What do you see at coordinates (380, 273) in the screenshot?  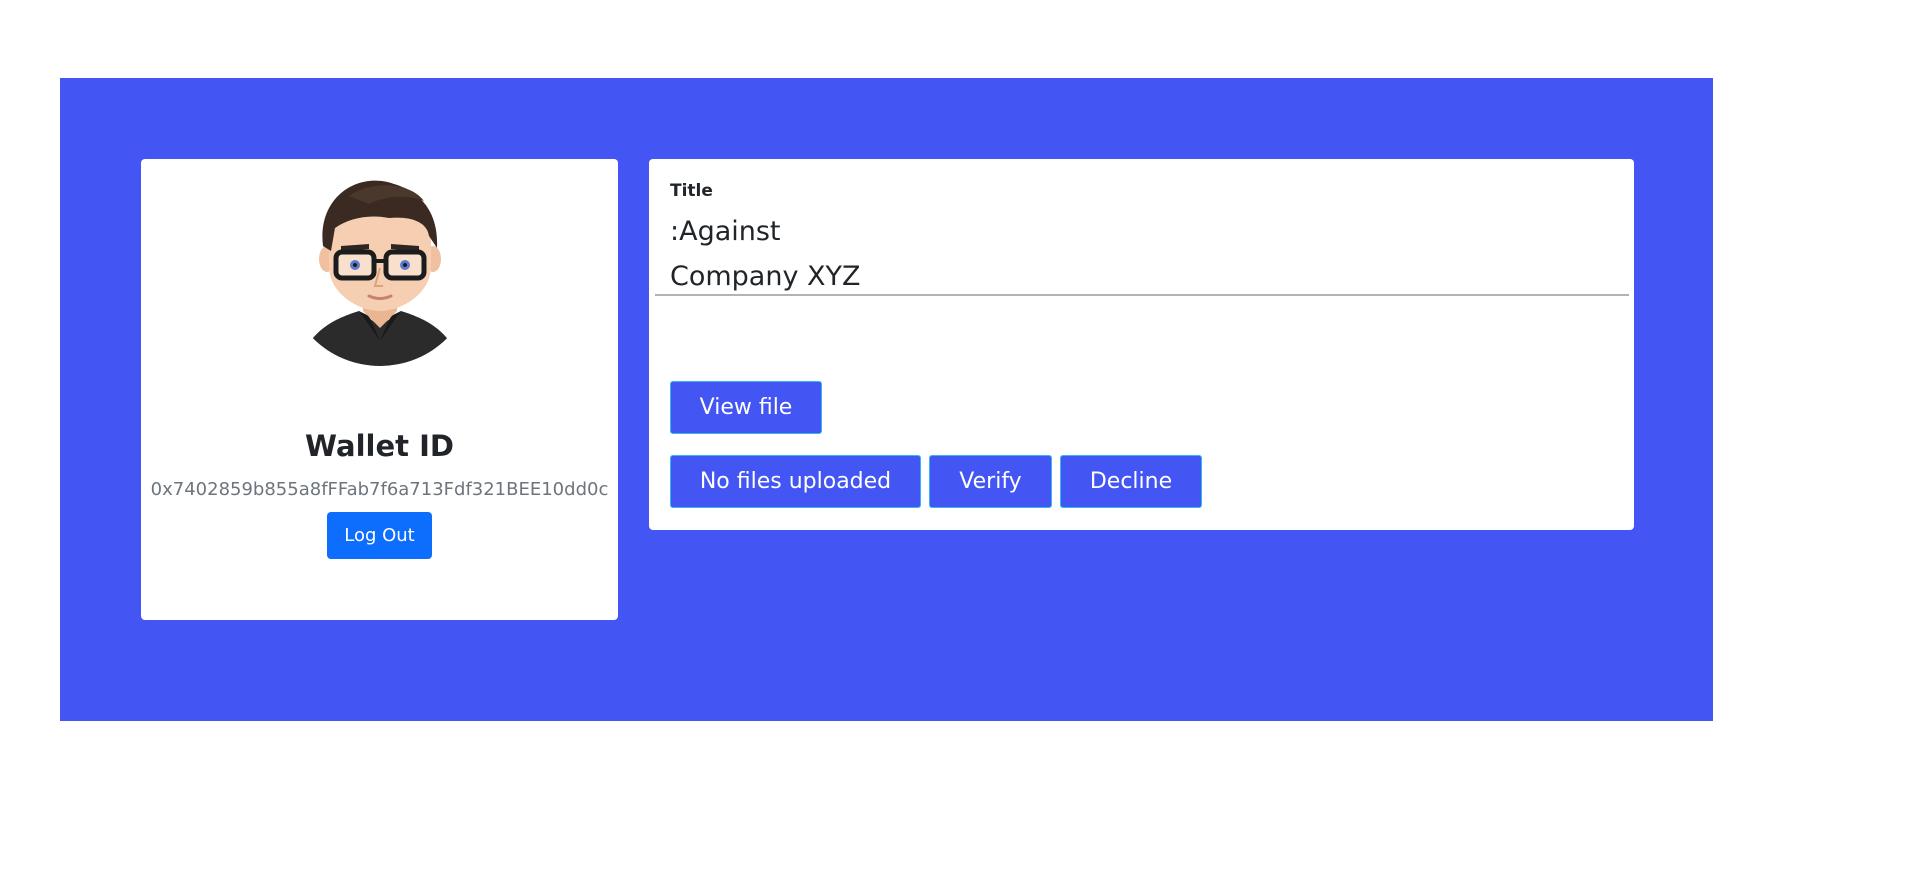 I see `user-avatar-icon` at bounding box center [380, 273].